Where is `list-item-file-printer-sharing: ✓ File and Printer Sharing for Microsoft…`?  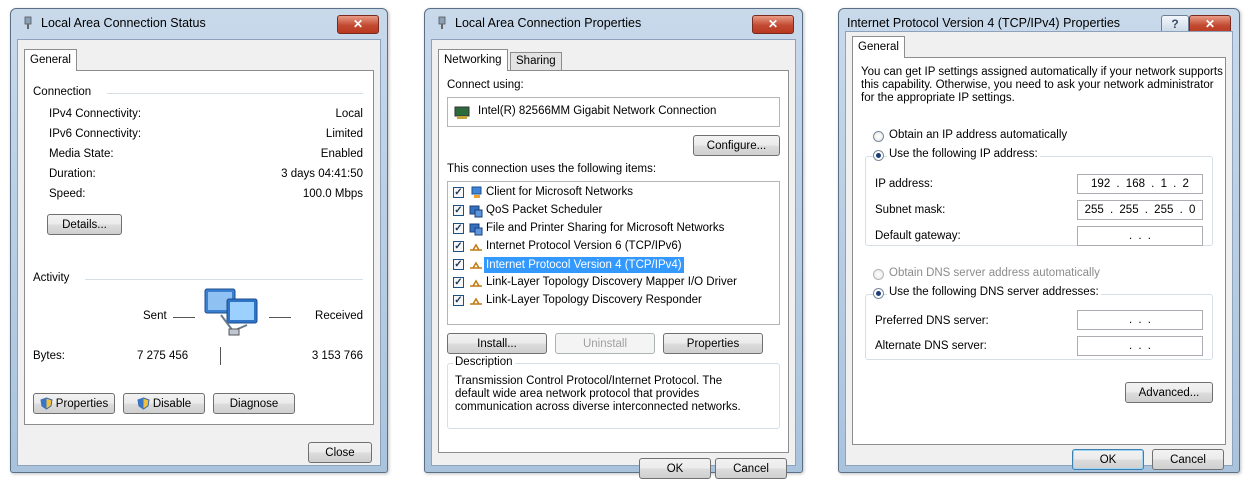 list-item-file-printer-sharing: ✓ File and Printer Sharing for Microsoft… is located at coordinates (613, 230).